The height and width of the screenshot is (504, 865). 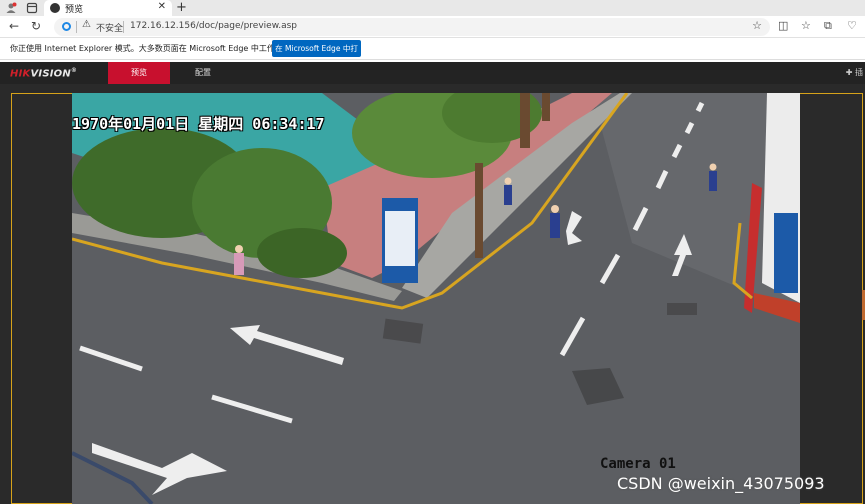 What do you see at coordinates (852, 25) in the screenshot?
I see `browser-essentials-icon: ♡` at bounding box center [852, 25].